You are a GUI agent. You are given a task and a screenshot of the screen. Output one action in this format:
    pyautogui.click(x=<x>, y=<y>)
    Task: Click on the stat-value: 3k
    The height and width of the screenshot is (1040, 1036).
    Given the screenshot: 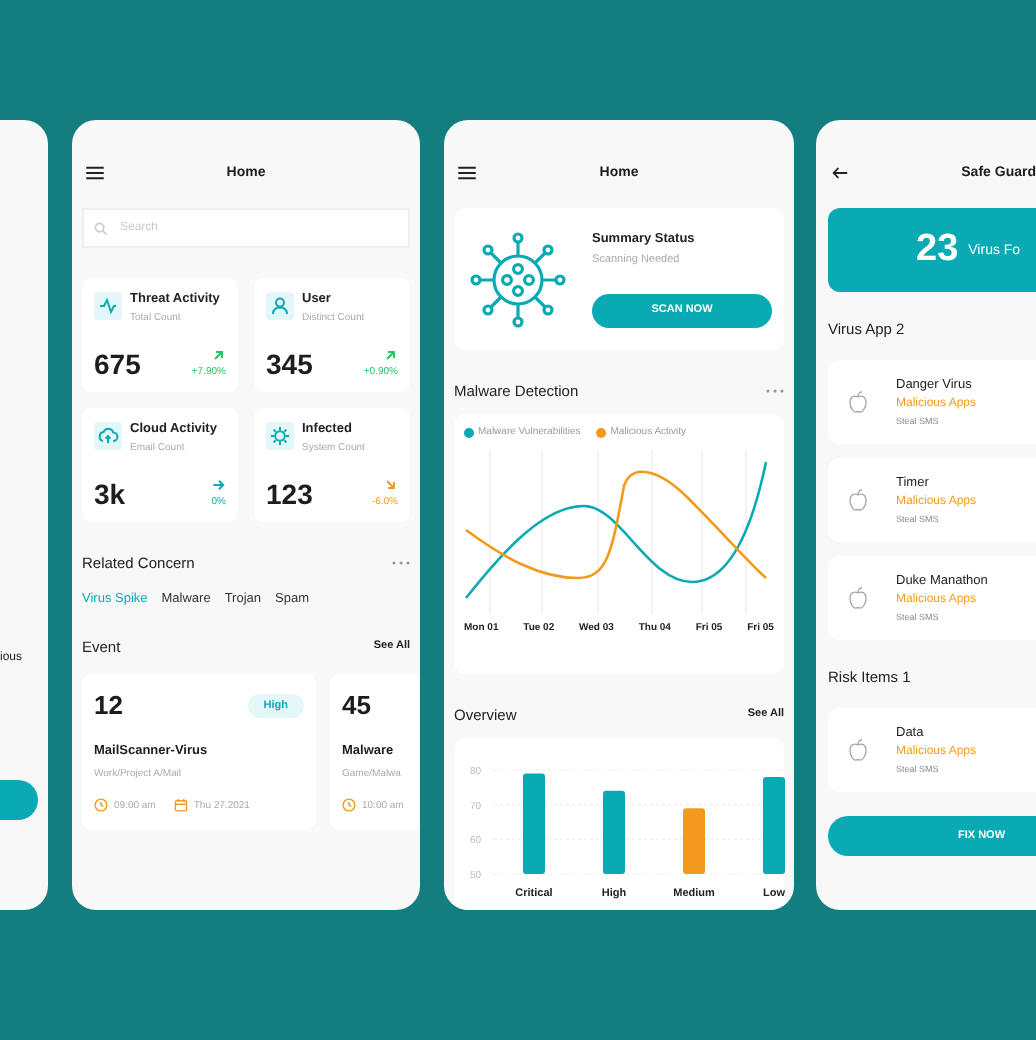 What is the action you would take?
    pyautogui.click(x=110, y=494)
    